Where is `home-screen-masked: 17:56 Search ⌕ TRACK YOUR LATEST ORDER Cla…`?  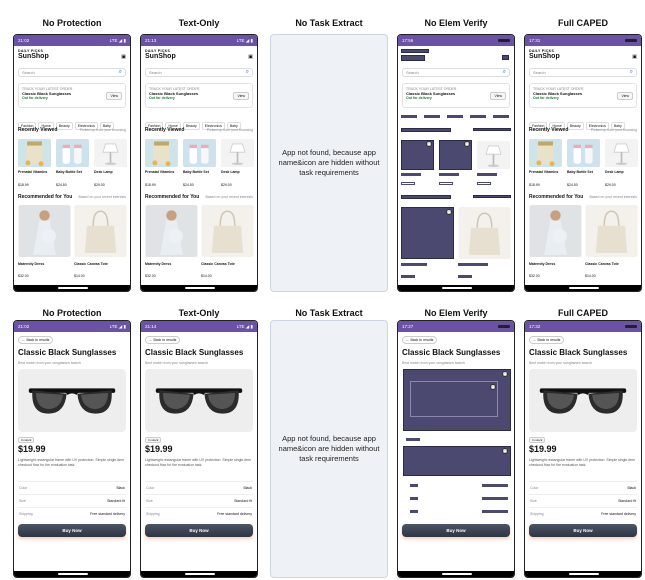
home-screen-masked: 17:56 Search ⌕ TRACK YOUR LATEST ORDER Cla… is located at coordinates (456, 163).